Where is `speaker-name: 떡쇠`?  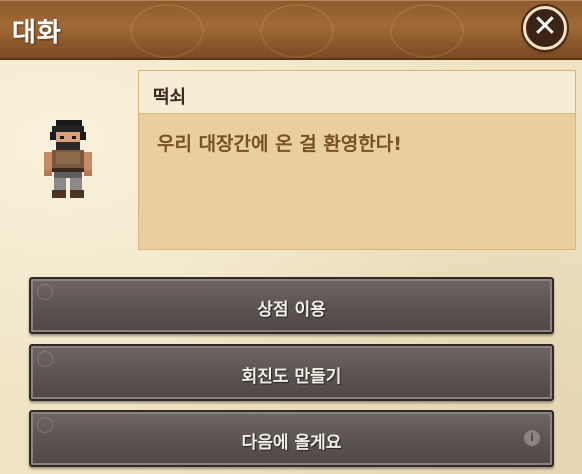
speaker-name: 떡쇠 is located at coordinates (170, 97).